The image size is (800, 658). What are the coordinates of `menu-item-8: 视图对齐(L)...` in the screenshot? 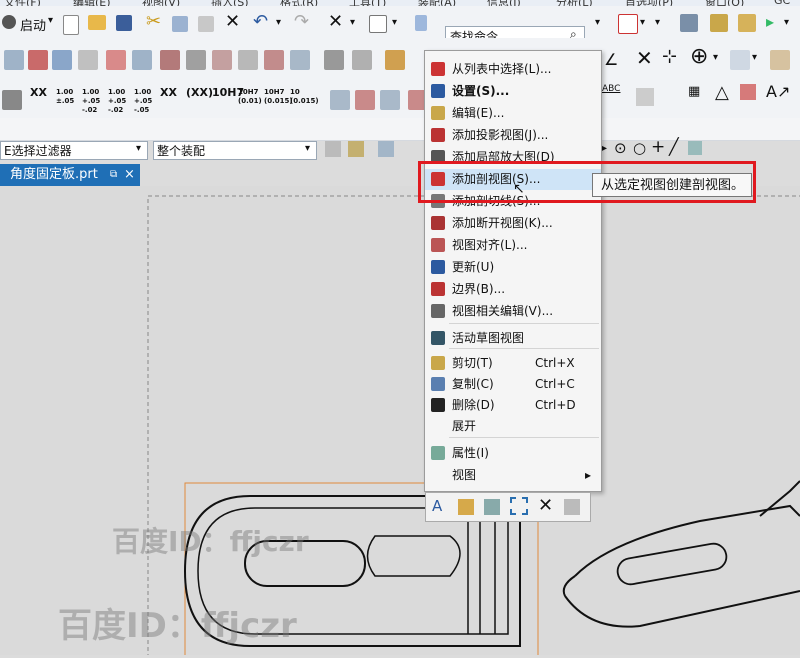 It's located at (513, 245).